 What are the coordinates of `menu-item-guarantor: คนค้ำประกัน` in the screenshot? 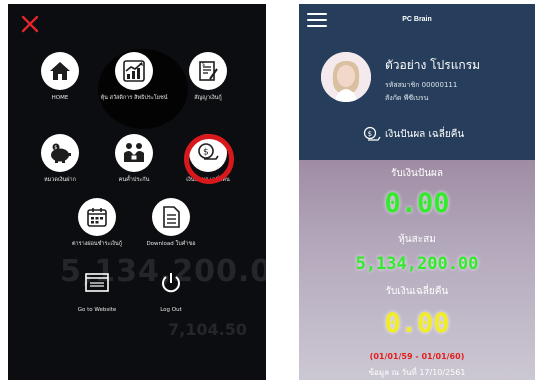 It's located at (134, 159).